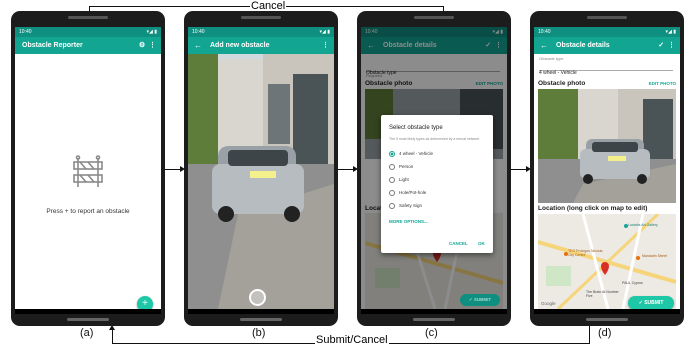 This screenshot has height=346, width=689. Describe the element at coordinates (88, 45) in the screenshot. I see `app-bar: Obstacle Reporter ⚙ ⋮` at that location.